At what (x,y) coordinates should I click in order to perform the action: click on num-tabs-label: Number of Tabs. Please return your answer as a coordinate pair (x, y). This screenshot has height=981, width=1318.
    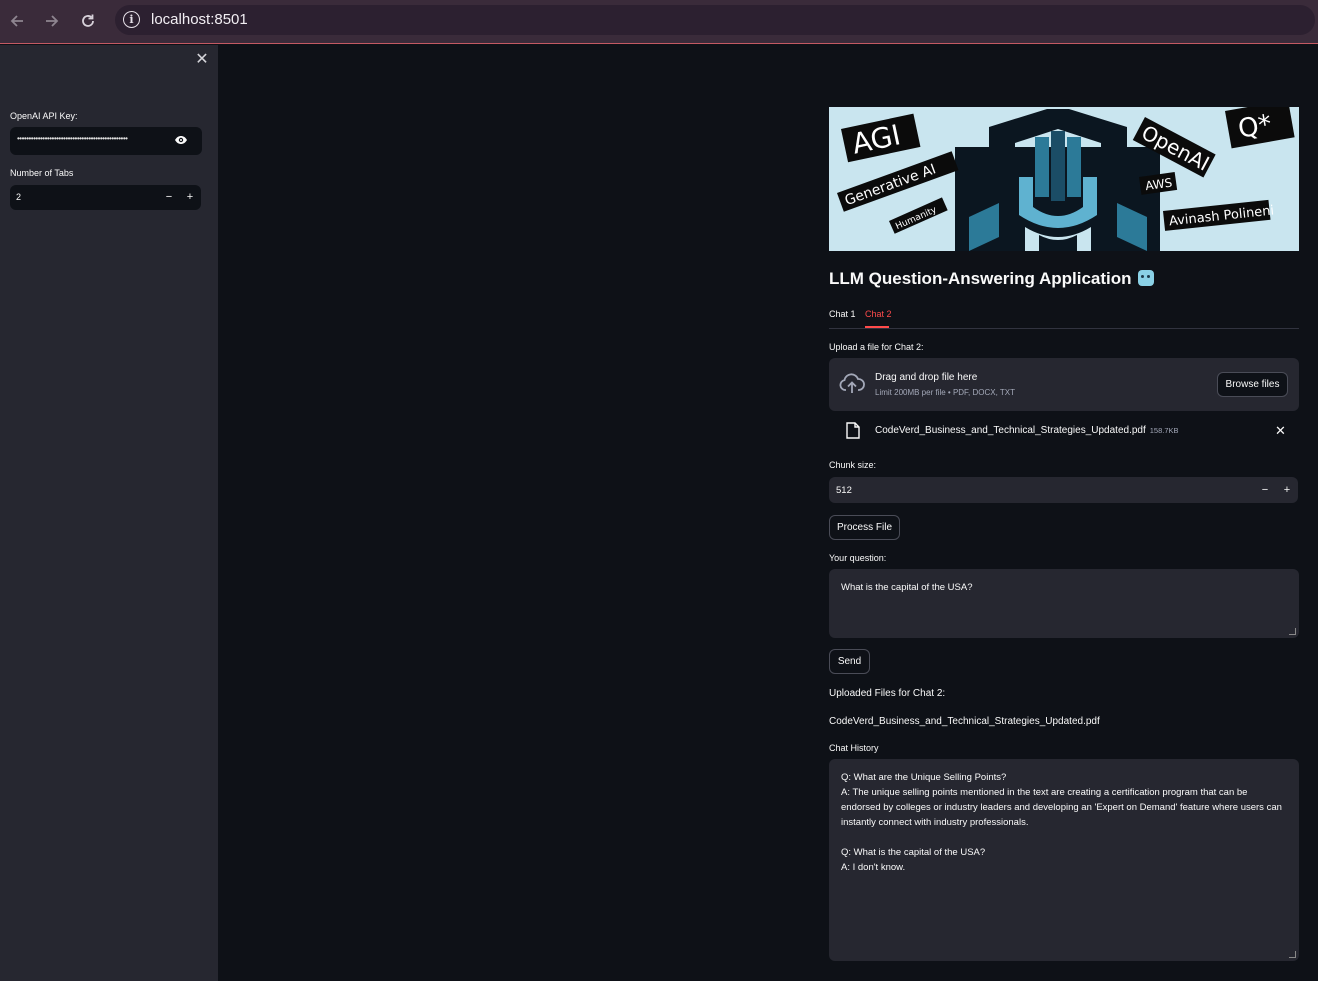
    Looking at the image, I should click on (42, 173).